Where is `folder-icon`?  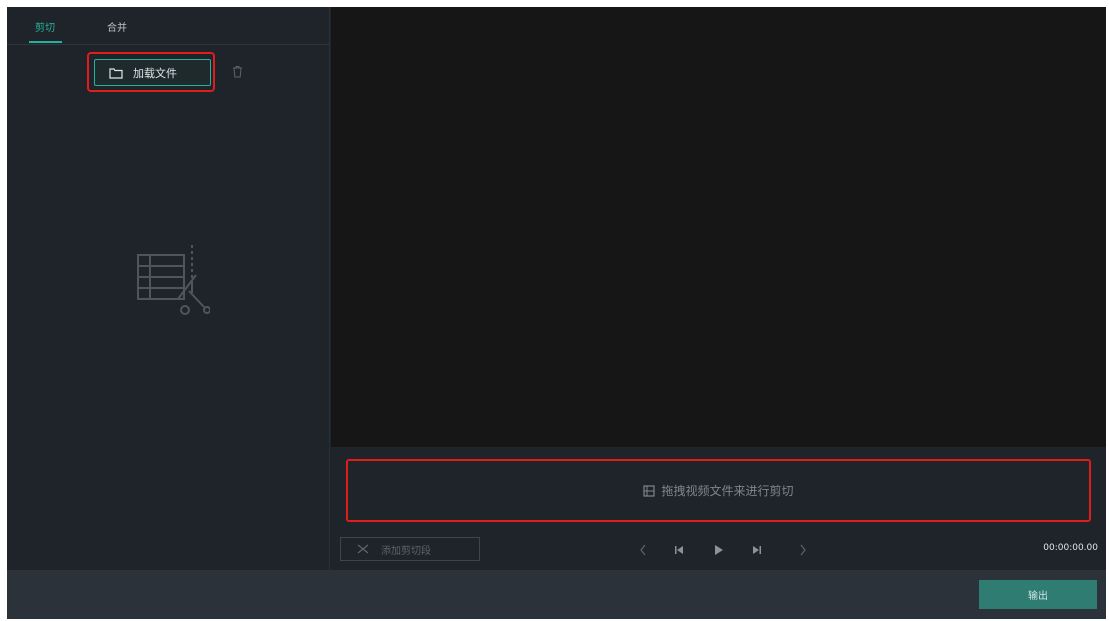
folder-icon is located at coordinates (116, 73).